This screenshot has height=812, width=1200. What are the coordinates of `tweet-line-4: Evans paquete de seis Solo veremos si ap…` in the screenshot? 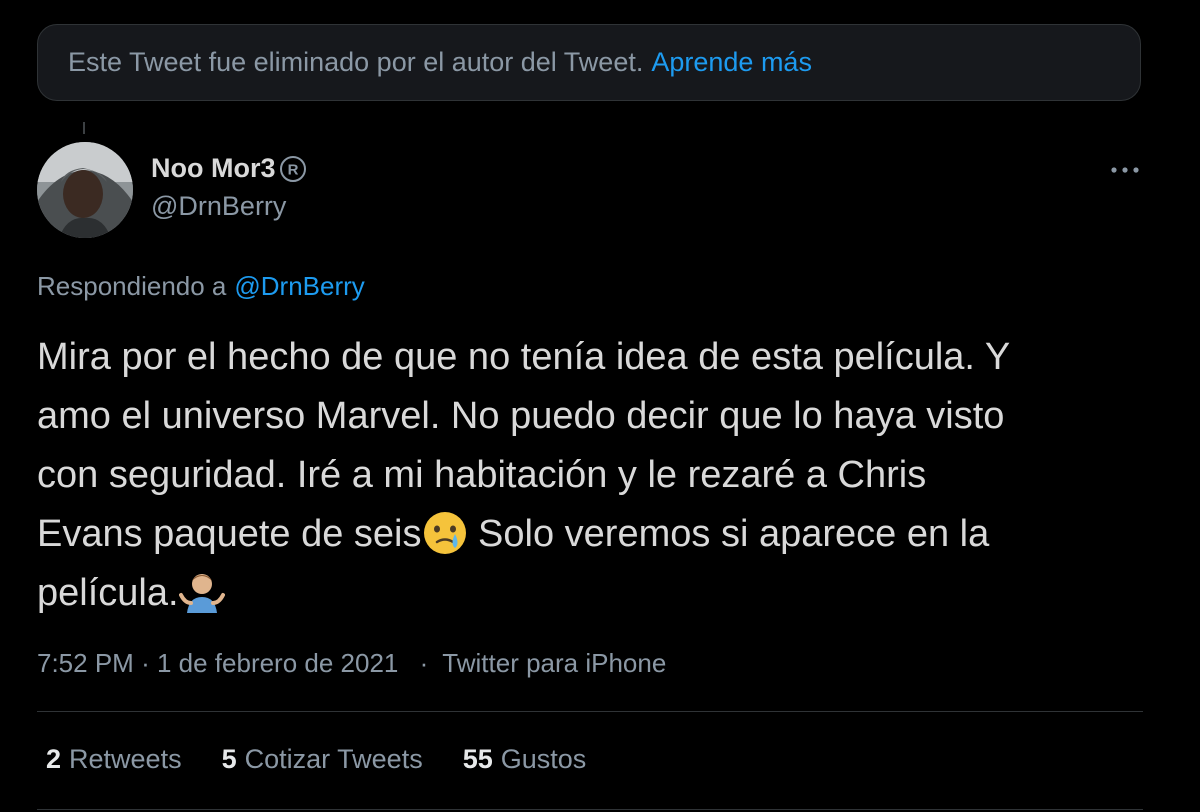 It's located at (592, 534).